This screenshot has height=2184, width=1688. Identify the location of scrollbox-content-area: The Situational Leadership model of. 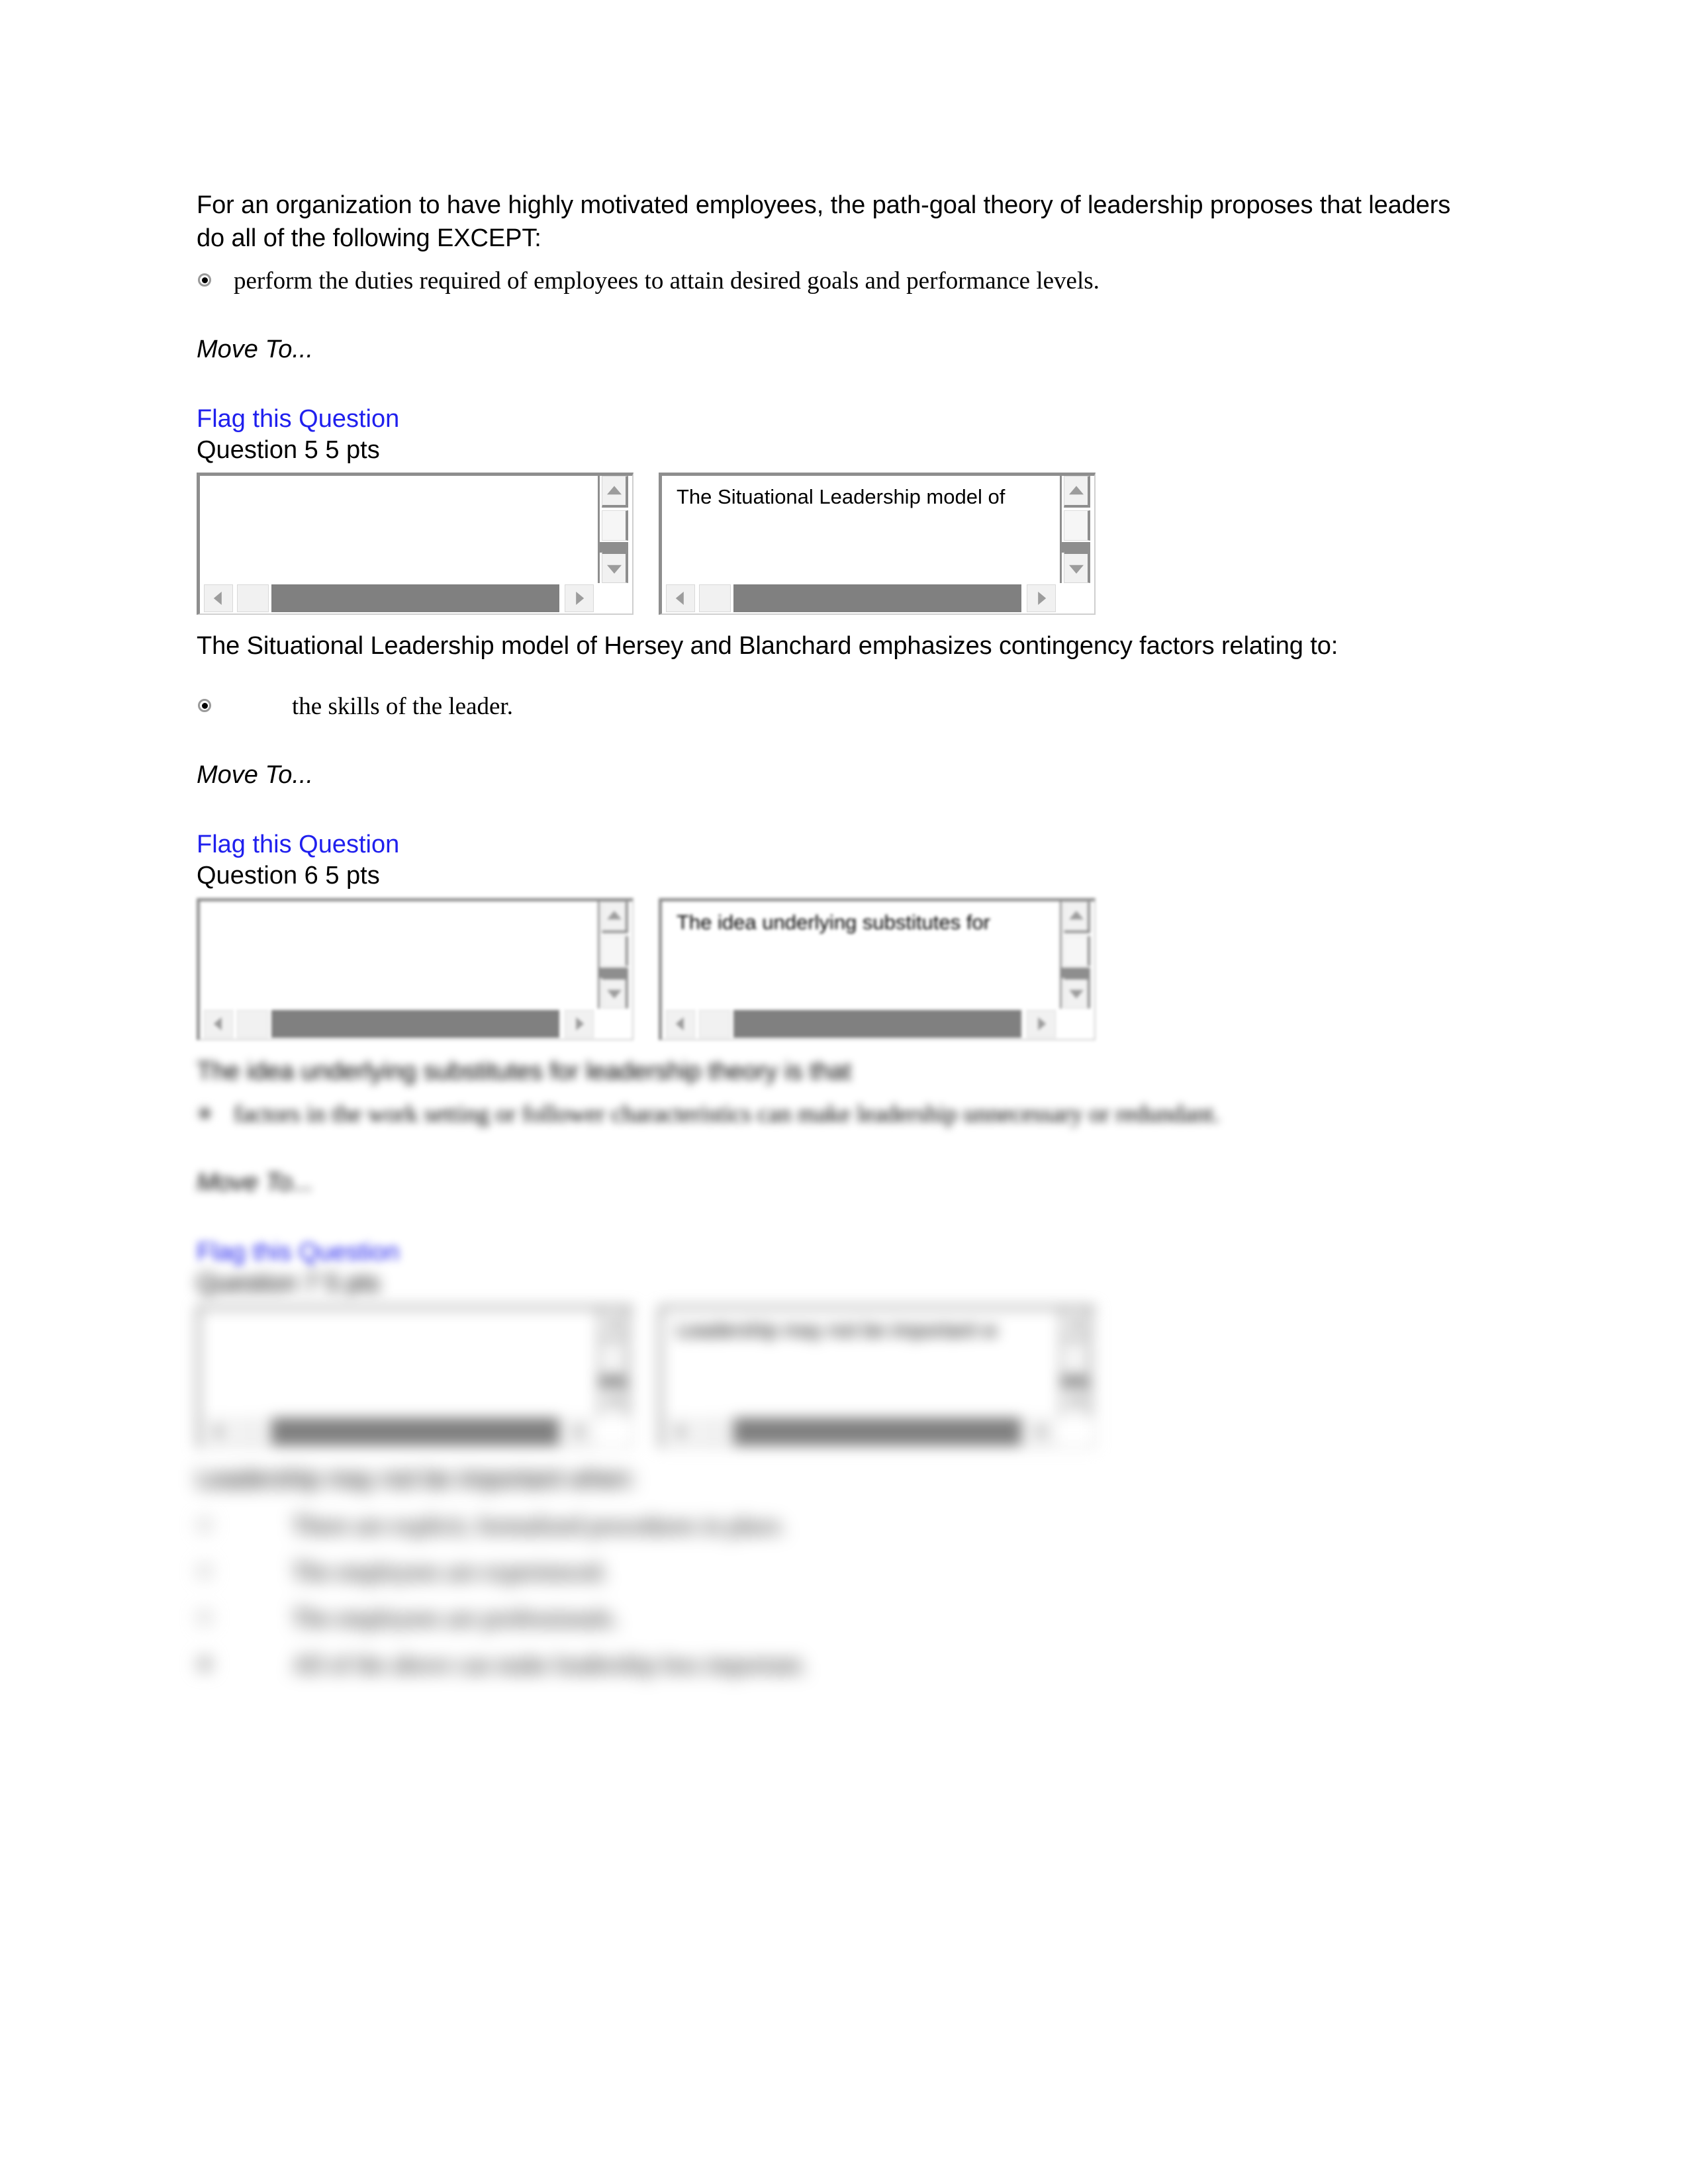
(861, 530).